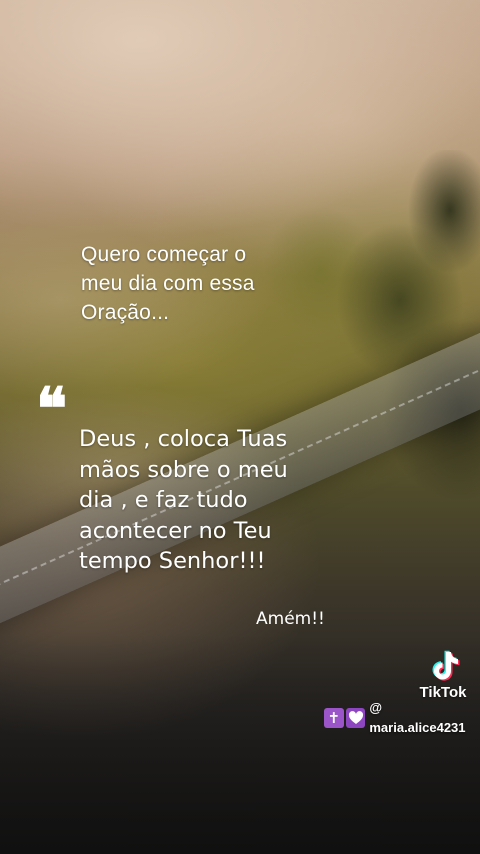 This screenshot has width=480, height=854. What do you see at coordinates (52, 409) in the screenshot?
I see `quote-mark-icon: ❝` at bounding box center [52, 409].